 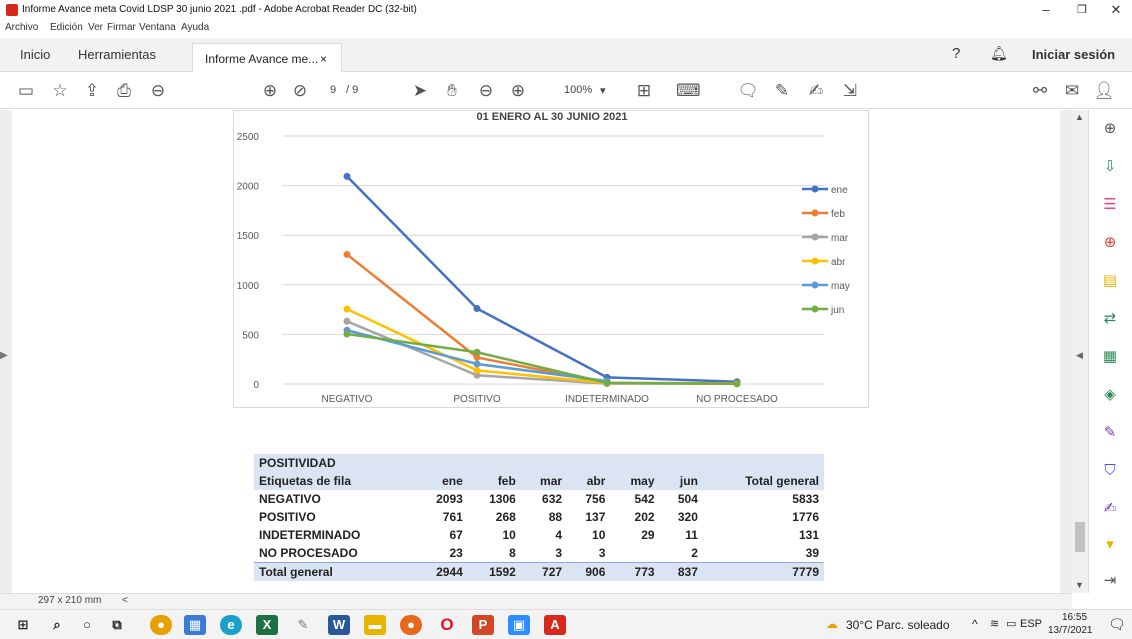 What do you see at coordinates (124, 91) in the screenshot?
I see `print-icon: ⎙` at bounding box center [124, 91].